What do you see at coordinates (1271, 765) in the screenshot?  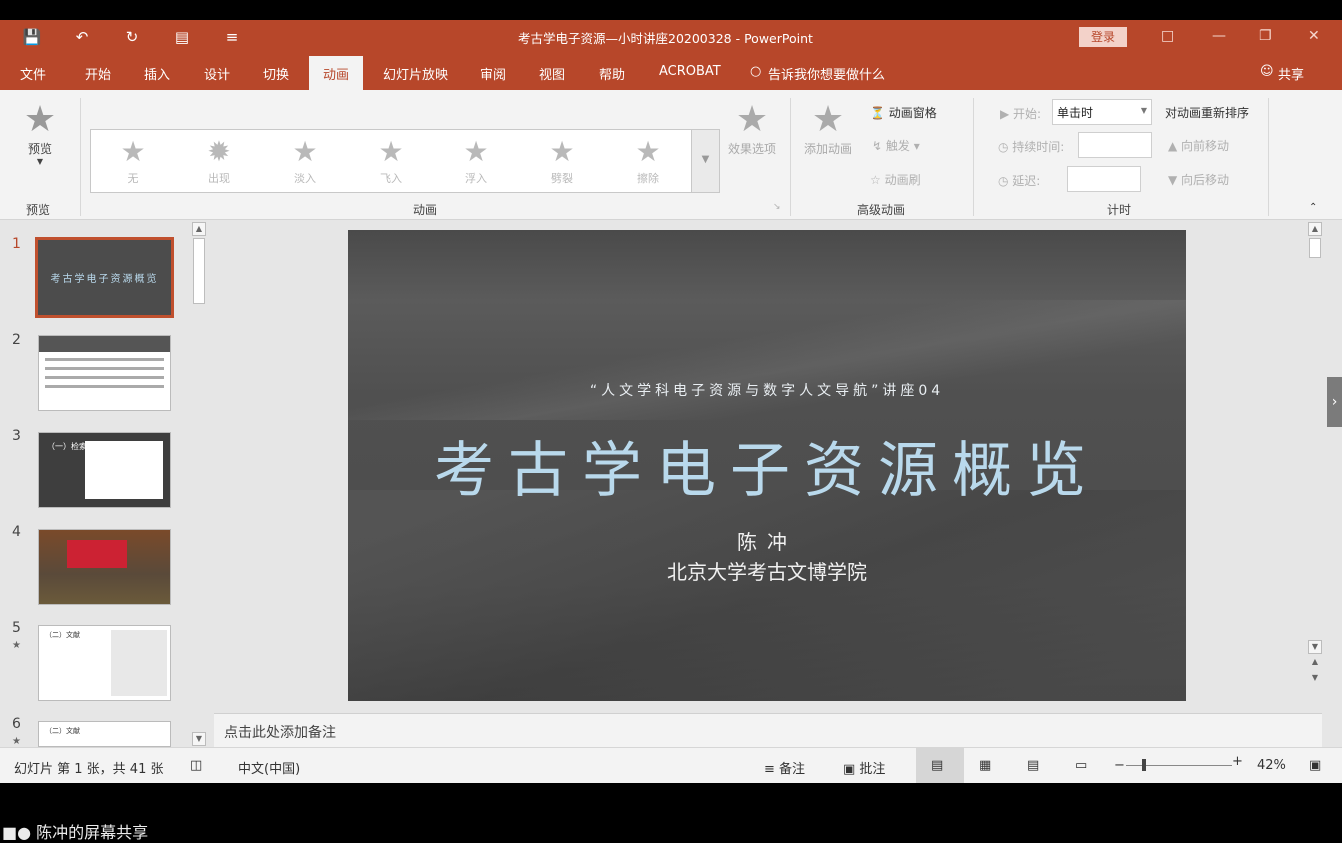 I see `zoom-level: 42%` at bounding box center [1271, 765].